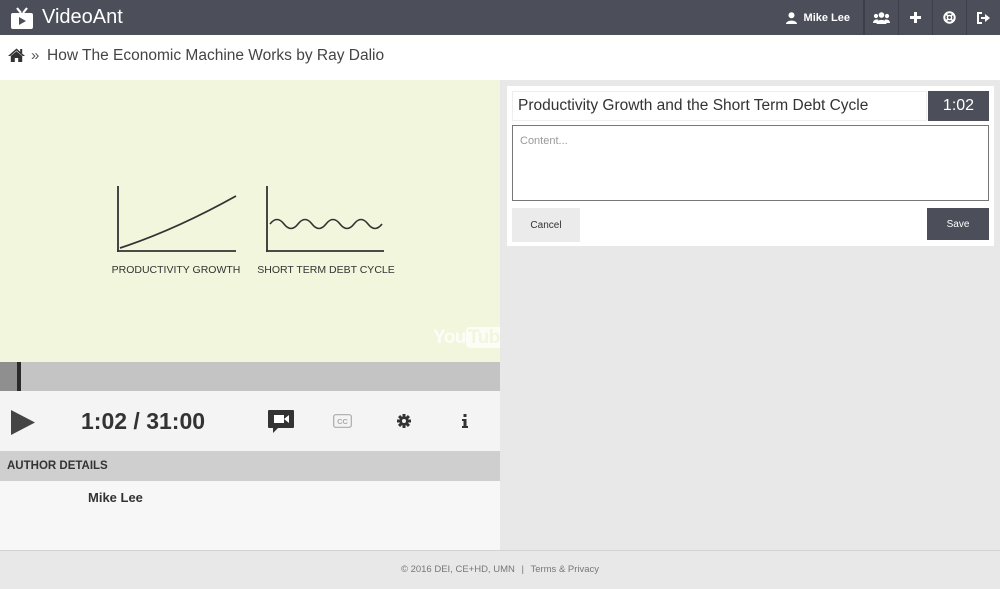  What do you see at coordinates (115, 497) in the screenshot?
I see `author-name: Mike Lee` at bounding box center [115, 497].